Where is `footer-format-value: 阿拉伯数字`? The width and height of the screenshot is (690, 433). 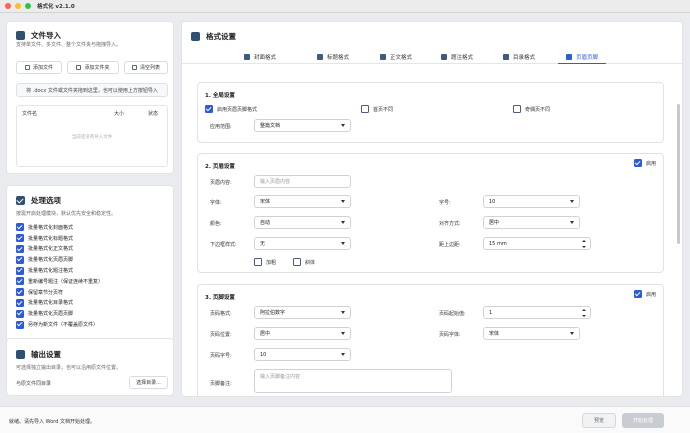 footer-format-value: 阿拉伯数字 is located at coordinates (273, 313).